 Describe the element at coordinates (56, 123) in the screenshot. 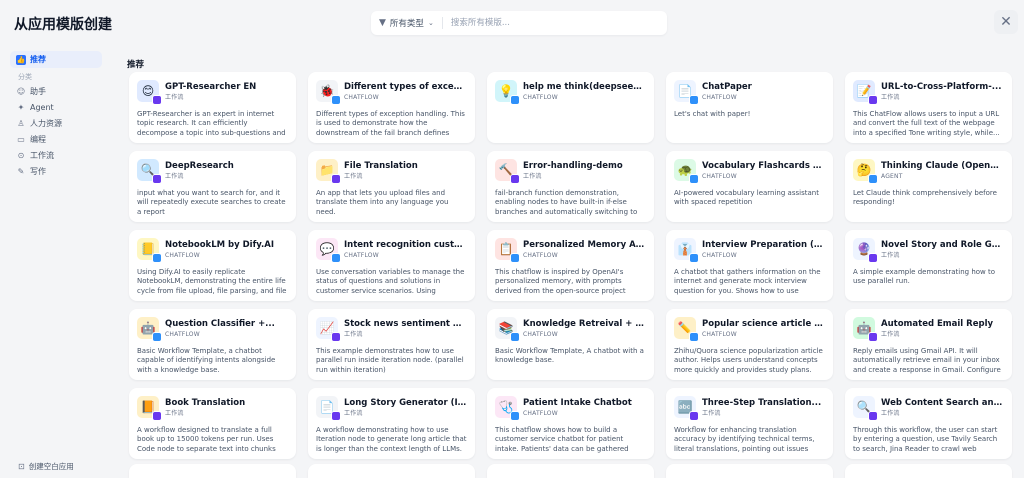

I see `sidebar-item-hr: ♙ 人力资源` at that location.